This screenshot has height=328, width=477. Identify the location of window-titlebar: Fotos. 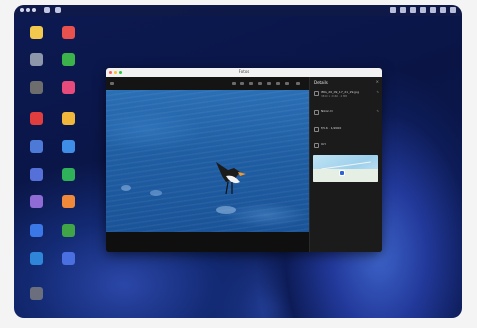
(244, 72).